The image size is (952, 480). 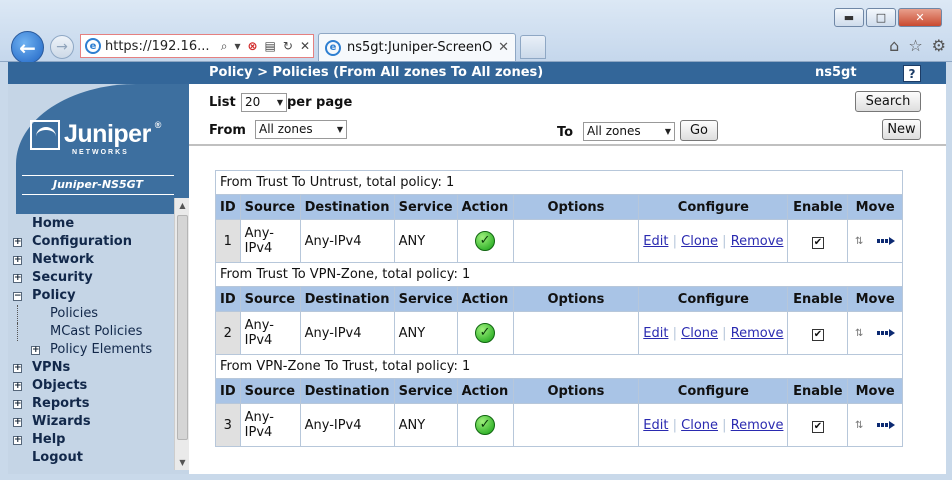 I want to click on move-controls: ⇅, so click(x=875, y=241).